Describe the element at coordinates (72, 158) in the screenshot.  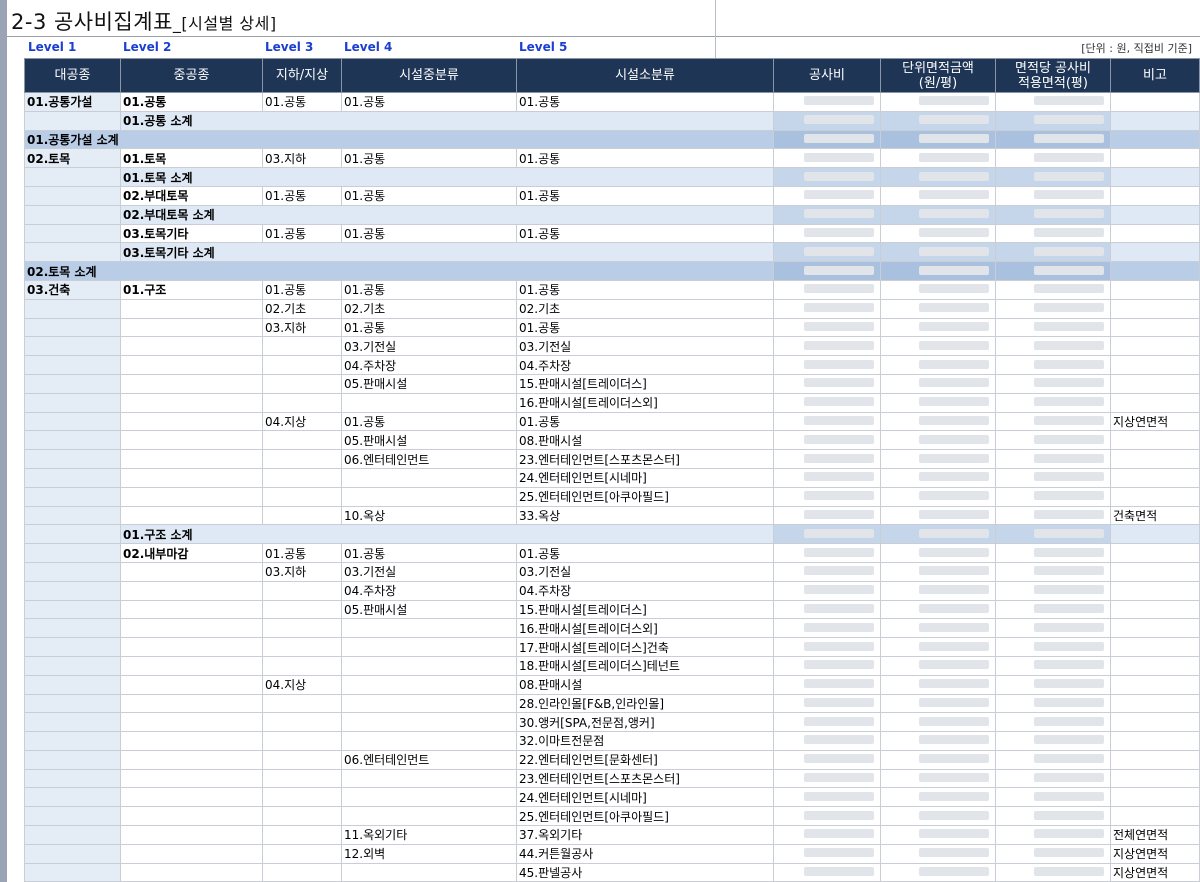
I see `level-1-cell: 02.토목` at that location.